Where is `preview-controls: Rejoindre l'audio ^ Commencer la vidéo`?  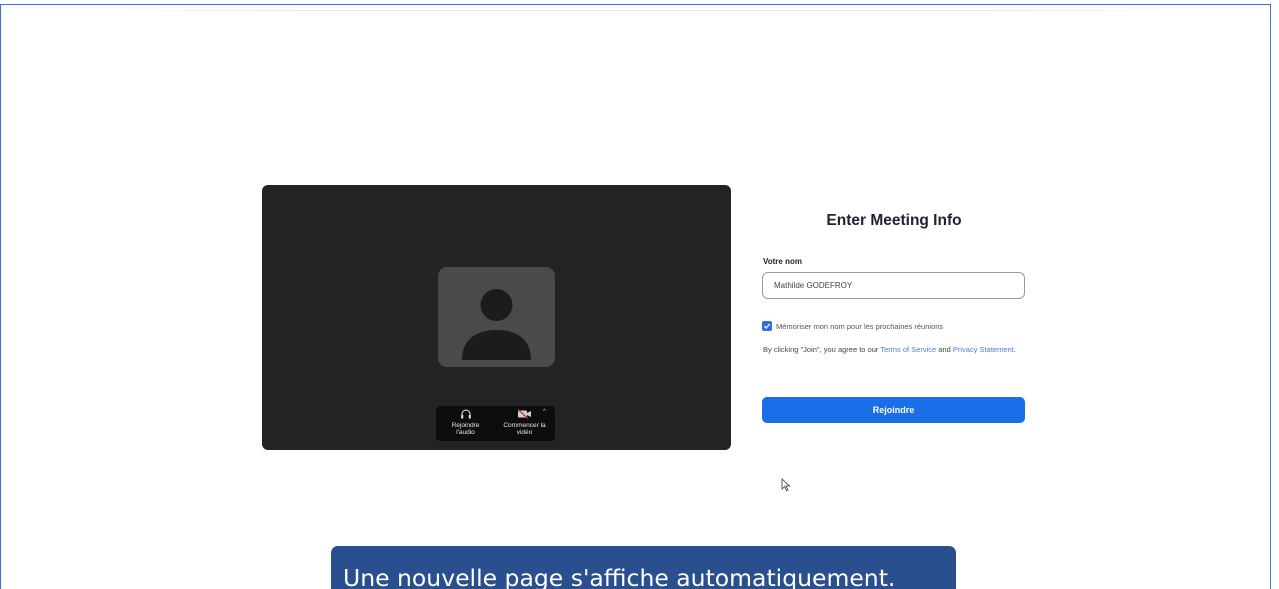 preview-controls: Rejoindre l'audio ^ Commencer la vidéo is located at coordinates (495, 423).